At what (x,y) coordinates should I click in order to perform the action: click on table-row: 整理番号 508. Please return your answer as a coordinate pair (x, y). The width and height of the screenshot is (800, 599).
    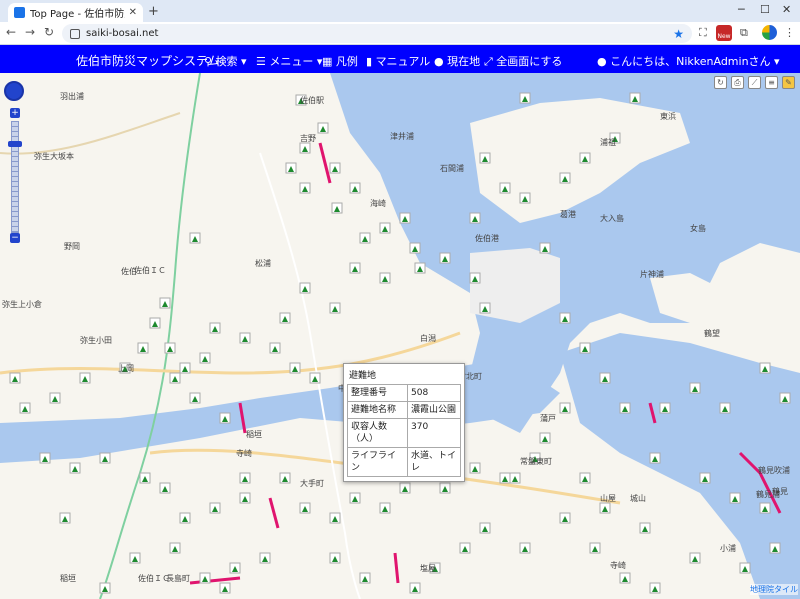
    Looking at the image, I should click on (404, 393).